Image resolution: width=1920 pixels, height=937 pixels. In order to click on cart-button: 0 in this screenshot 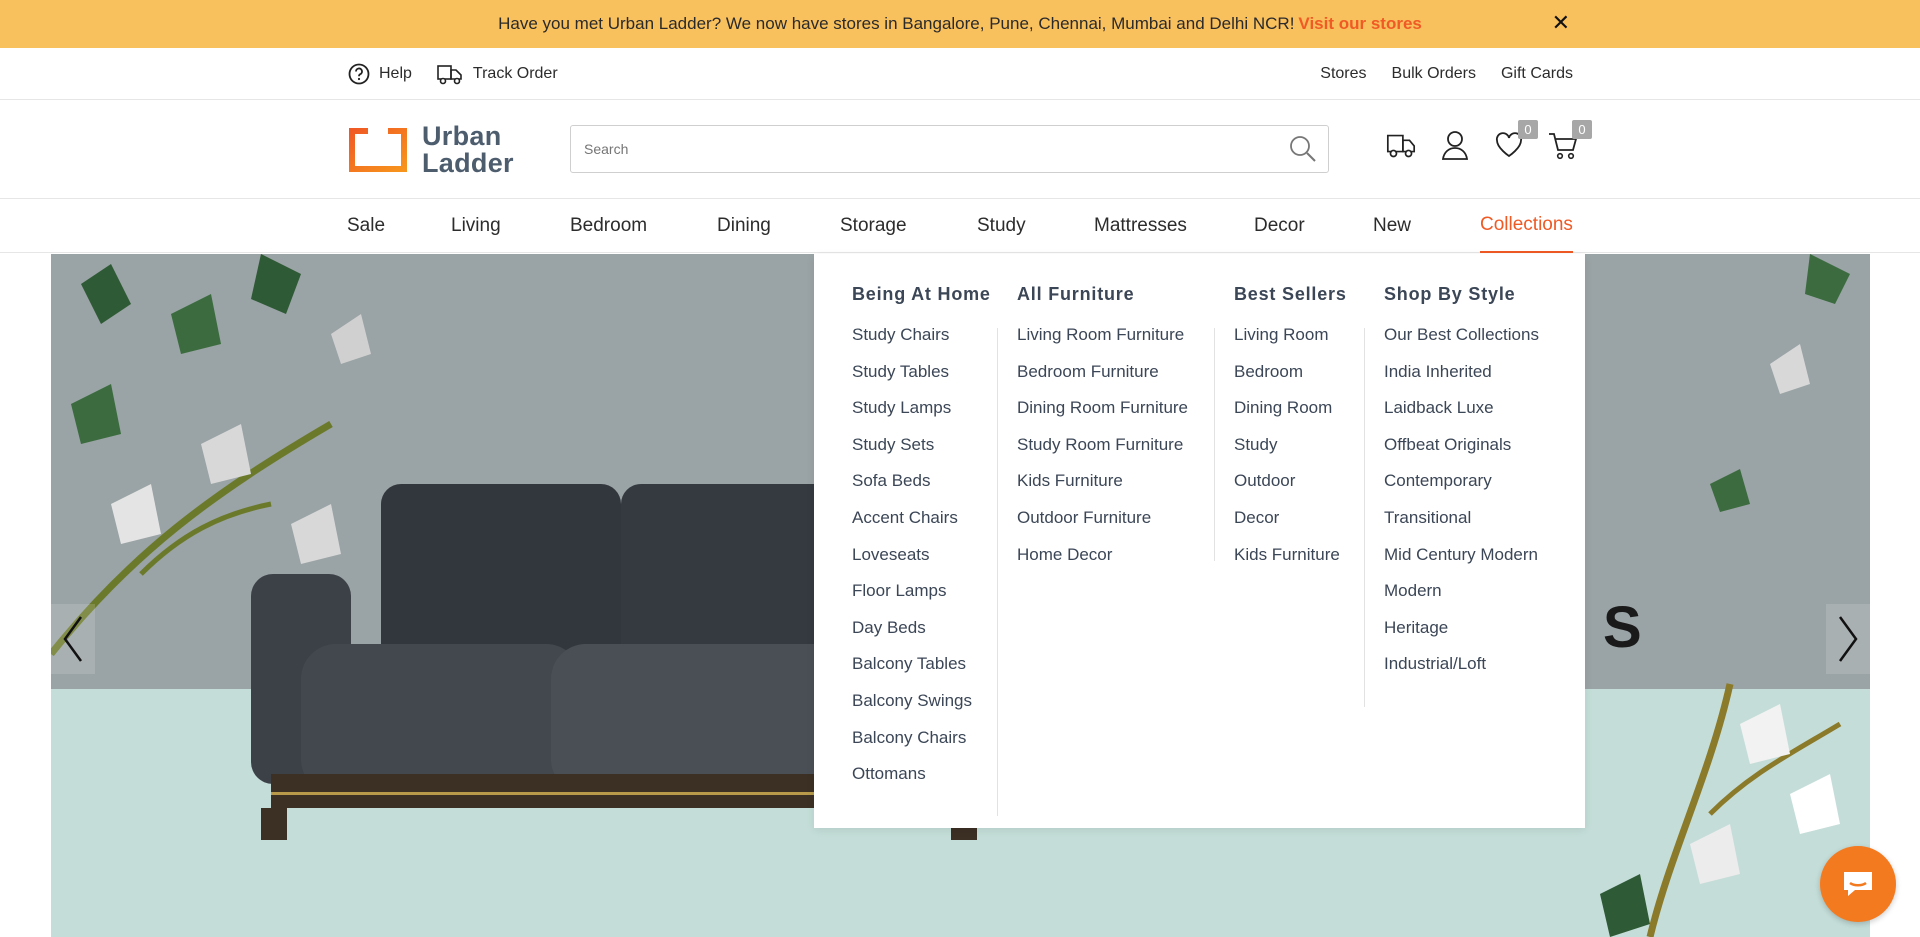, I will do `click(1569, 141)`.